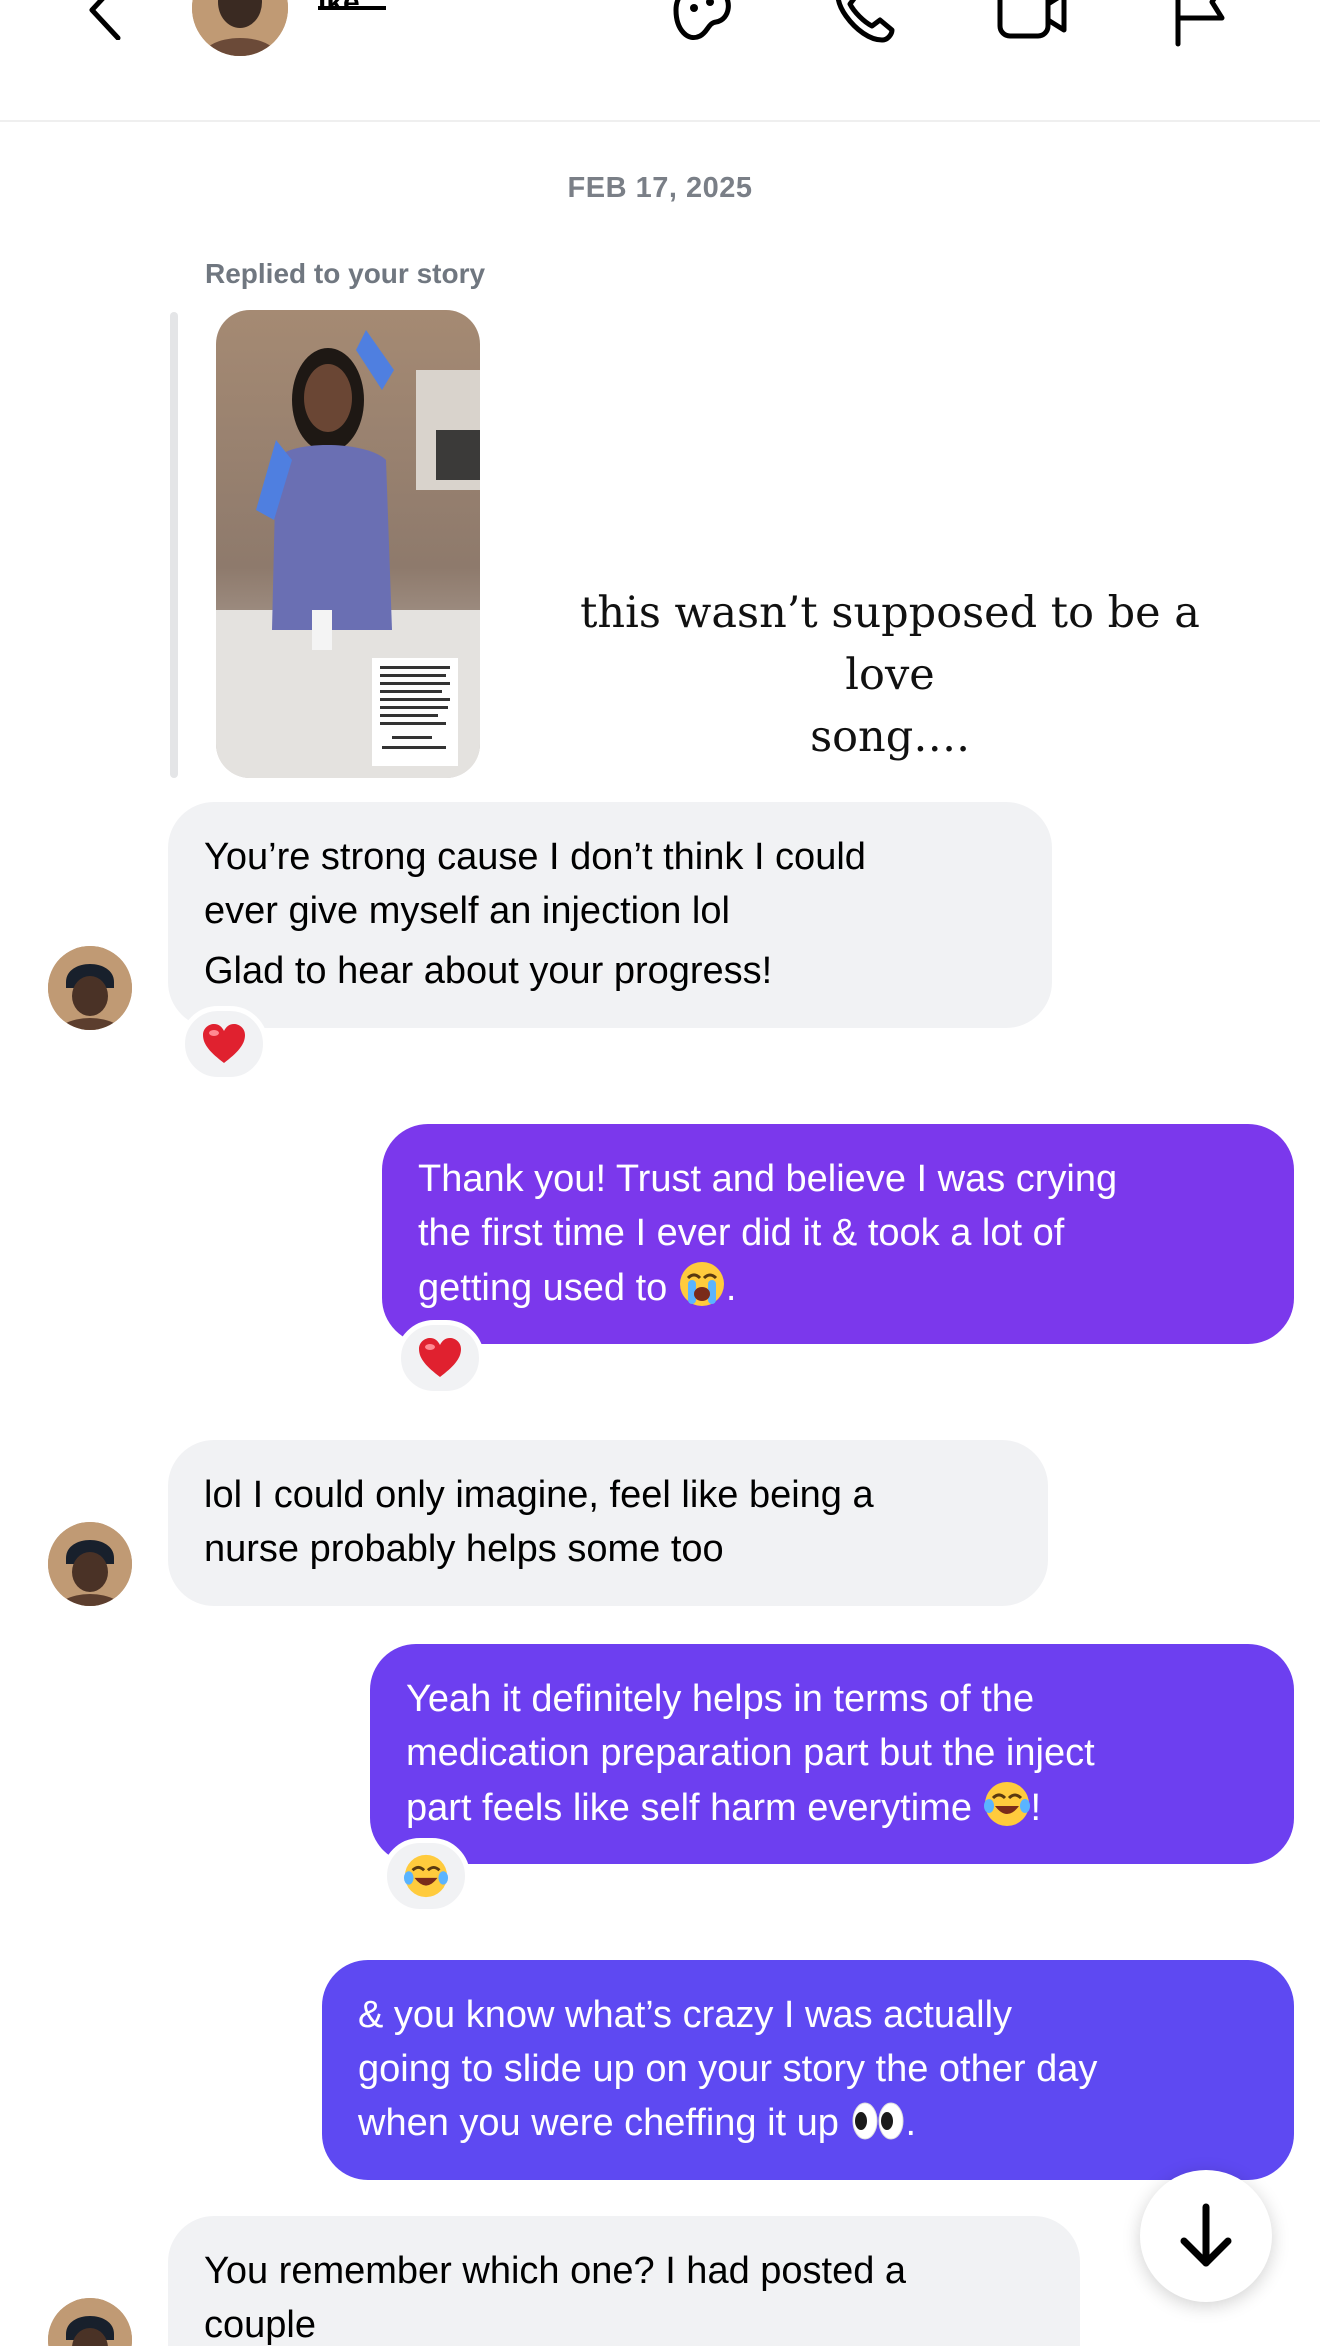  What do you see at coordinates (1200, 23) in the screenshot?
I see `flag-icon` at bounding box center [1200, 23].